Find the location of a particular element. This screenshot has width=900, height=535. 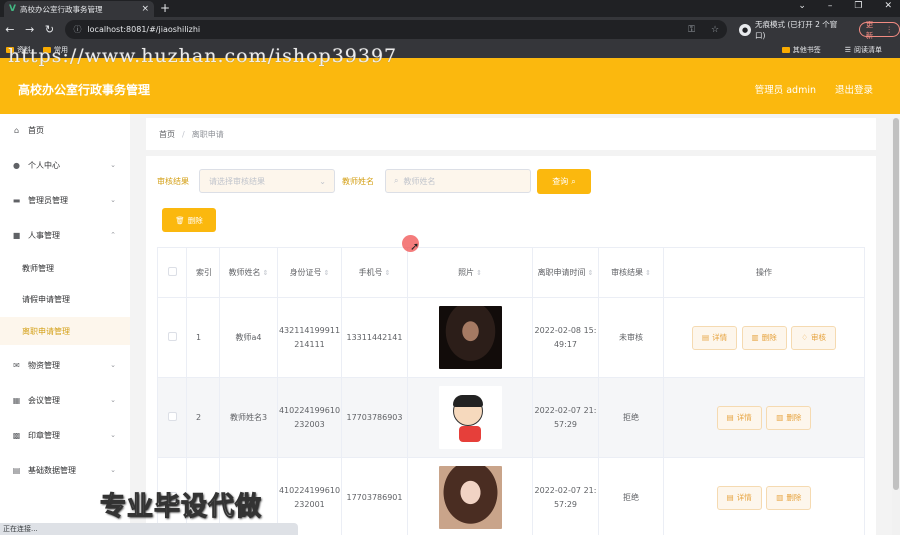

query-button: 查询 ⌕ is located at coordinates (564, 181).